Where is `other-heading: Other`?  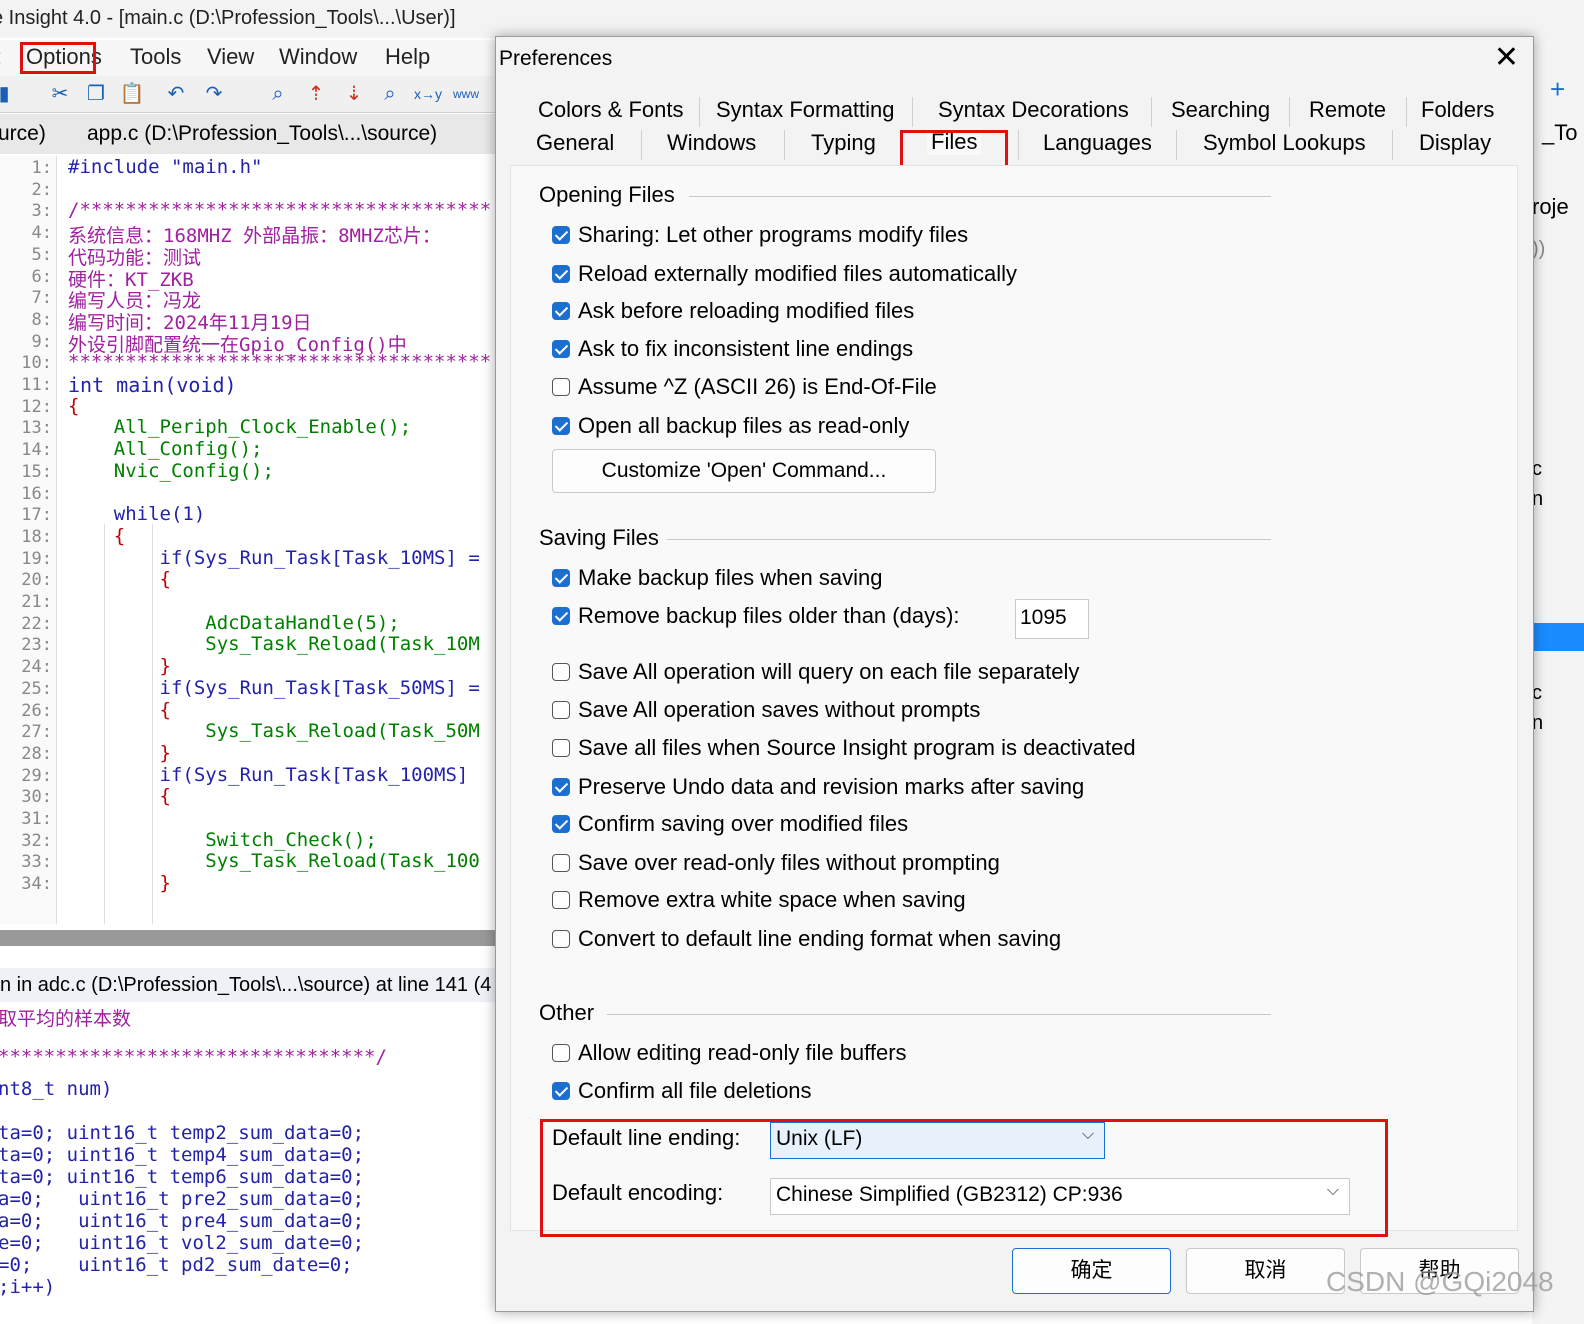
other-heading: Other is located at coordinates (567, 1012).